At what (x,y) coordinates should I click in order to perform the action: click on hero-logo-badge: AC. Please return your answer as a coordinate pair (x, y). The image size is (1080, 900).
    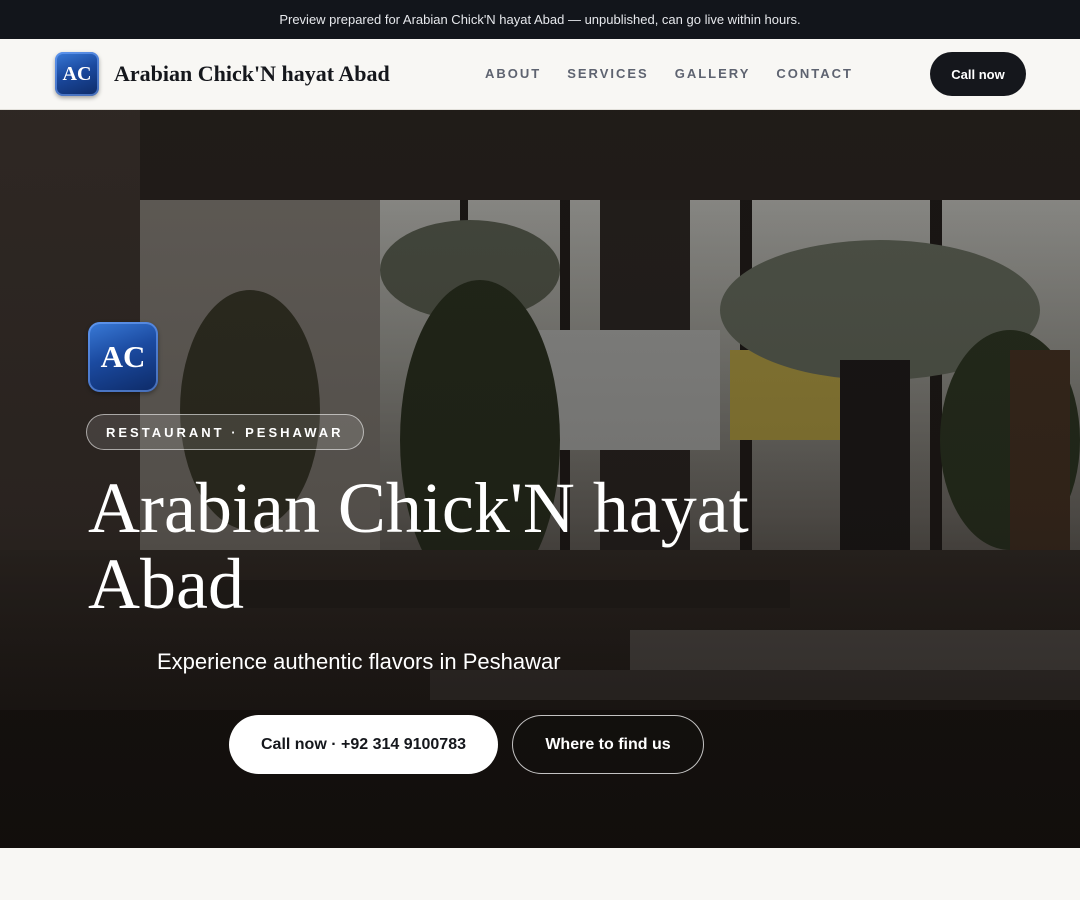
    Looking at the image, I should click on (123, 357).